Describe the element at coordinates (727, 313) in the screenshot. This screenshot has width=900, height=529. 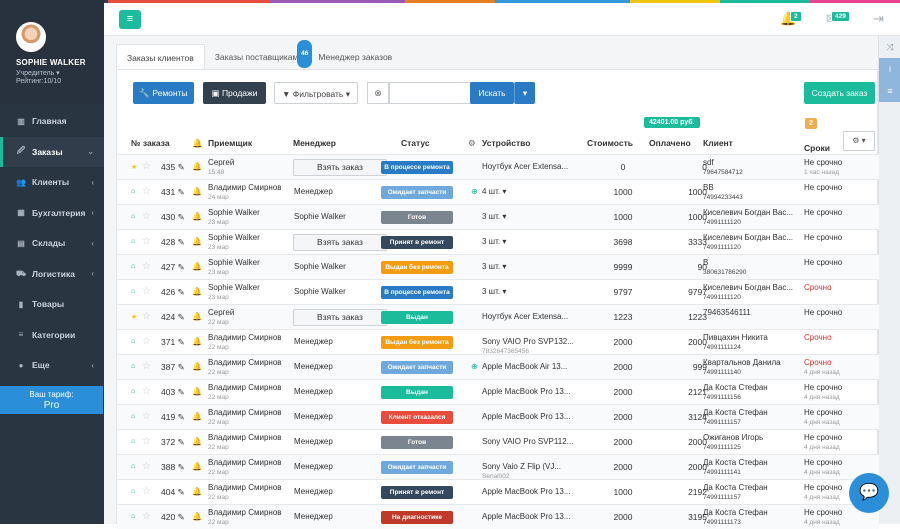
I see `client-cell: 79463546111` at that location.